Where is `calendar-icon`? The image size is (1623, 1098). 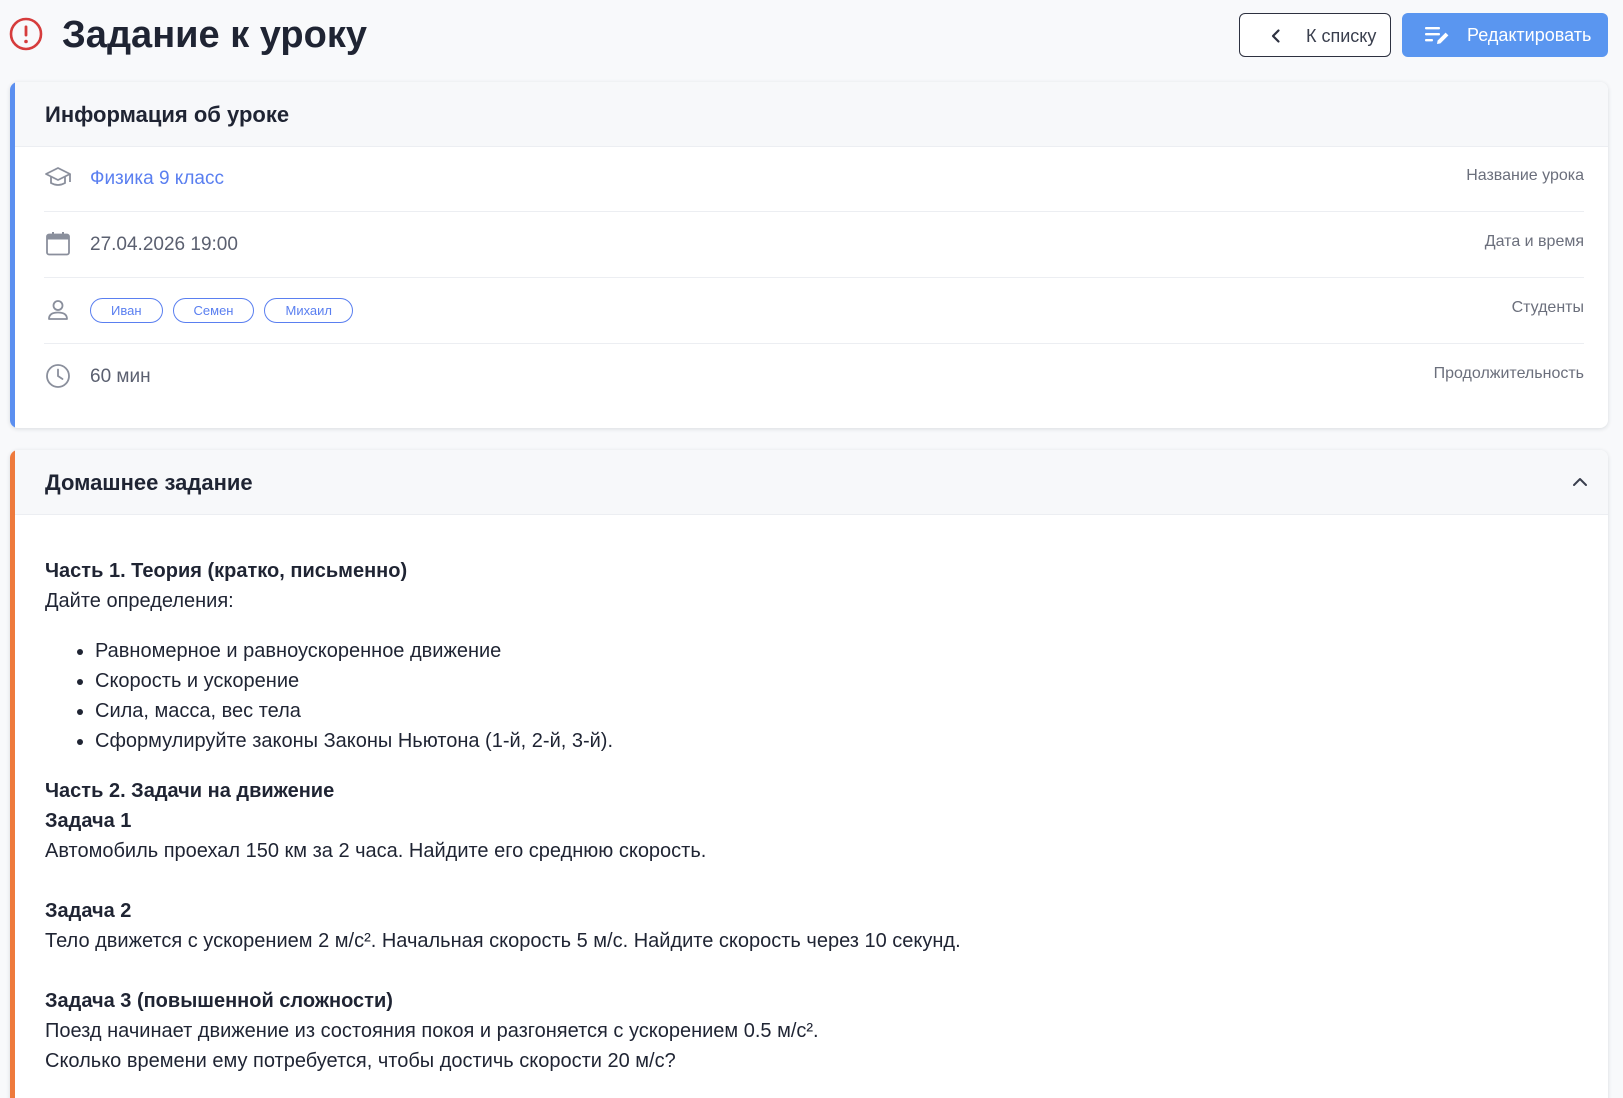
calendar-icon is located at coordinates (58, 244).